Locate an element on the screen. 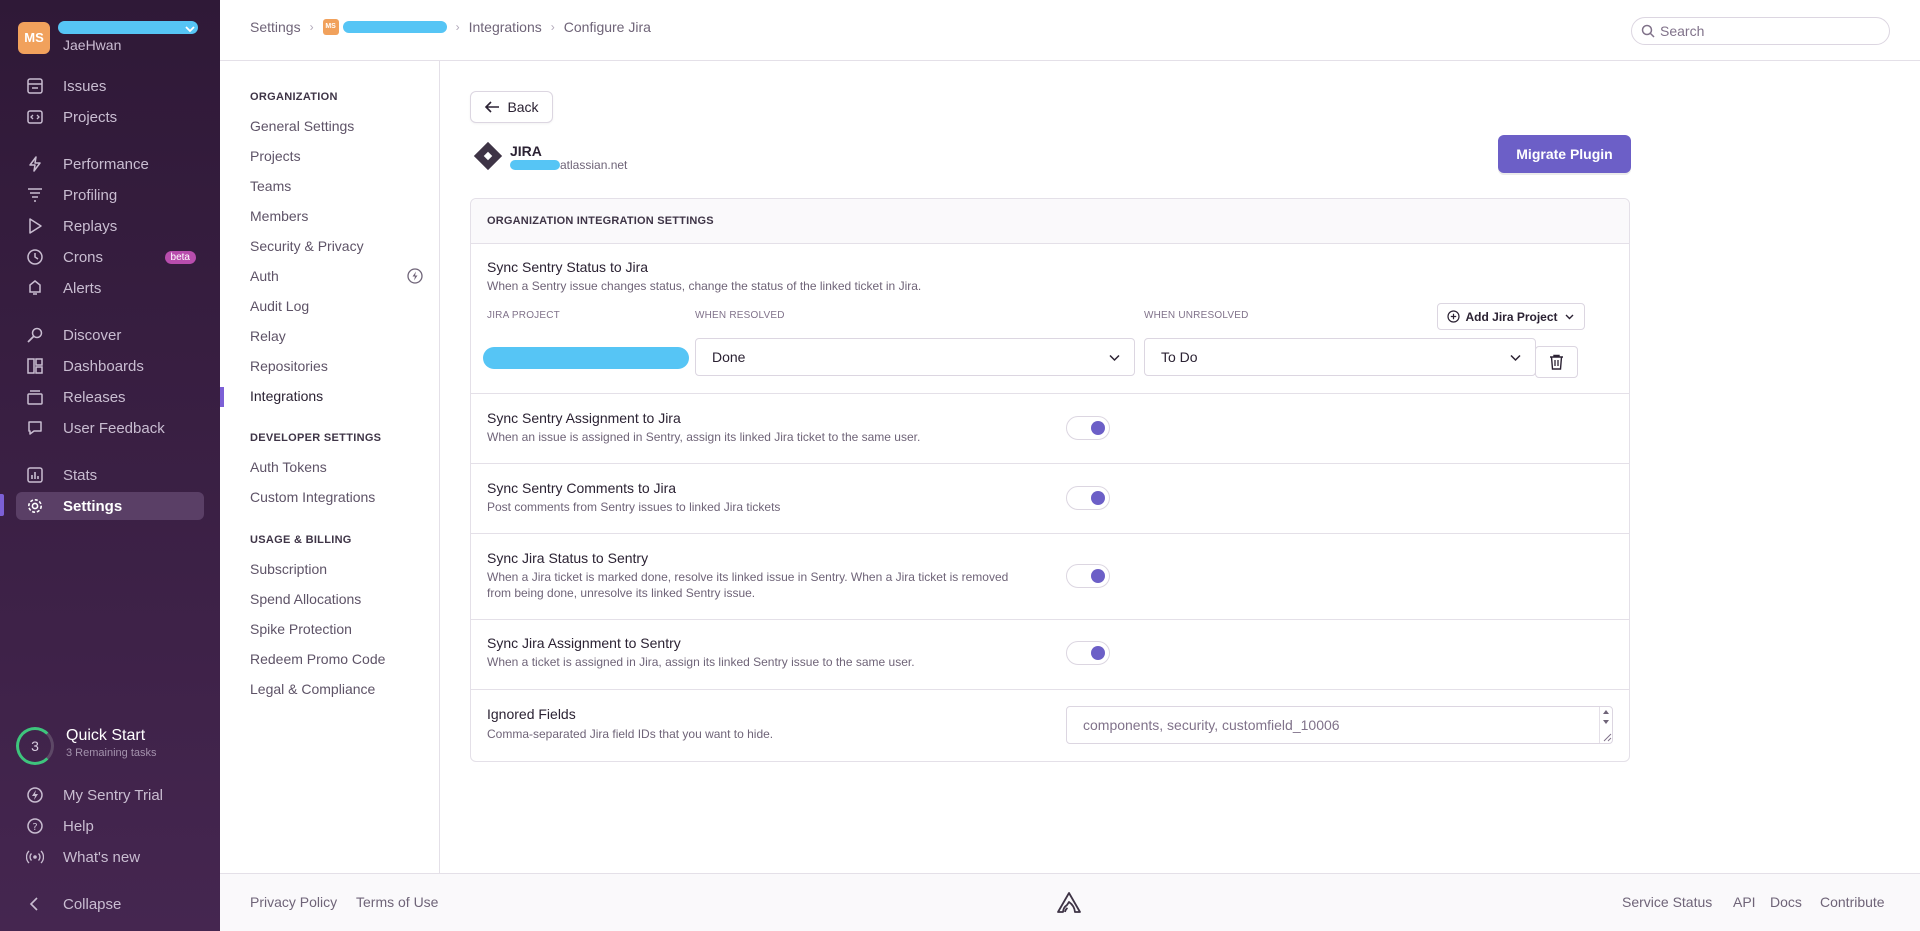 The width and height of the screenshot is (1920, 931). sidebar-item-stats: Stats is located at coordinates (110, 475).